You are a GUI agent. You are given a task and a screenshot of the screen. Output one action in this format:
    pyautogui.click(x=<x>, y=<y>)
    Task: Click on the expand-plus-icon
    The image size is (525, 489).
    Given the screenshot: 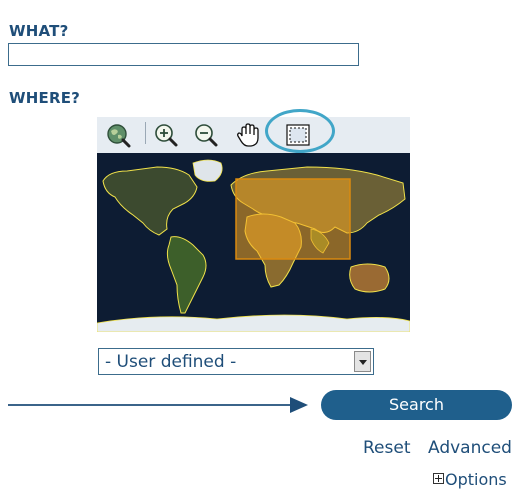 What is the action you would take?
    pyautogui.click(x=438, y=478)
    